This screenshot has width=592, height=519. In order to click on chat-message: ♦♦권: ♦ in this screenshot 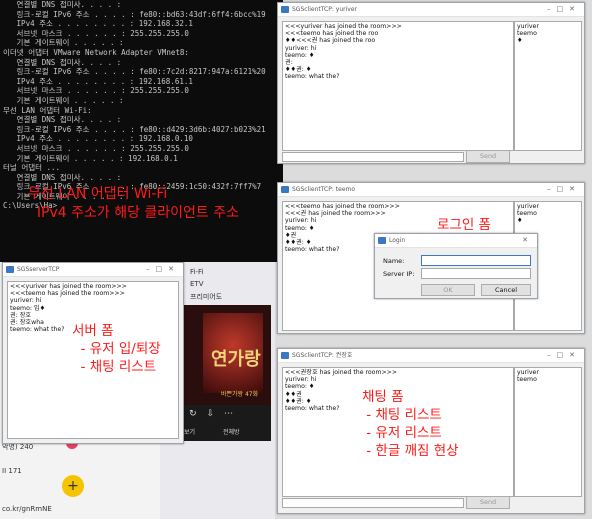, I will do `click(298, 70)`.